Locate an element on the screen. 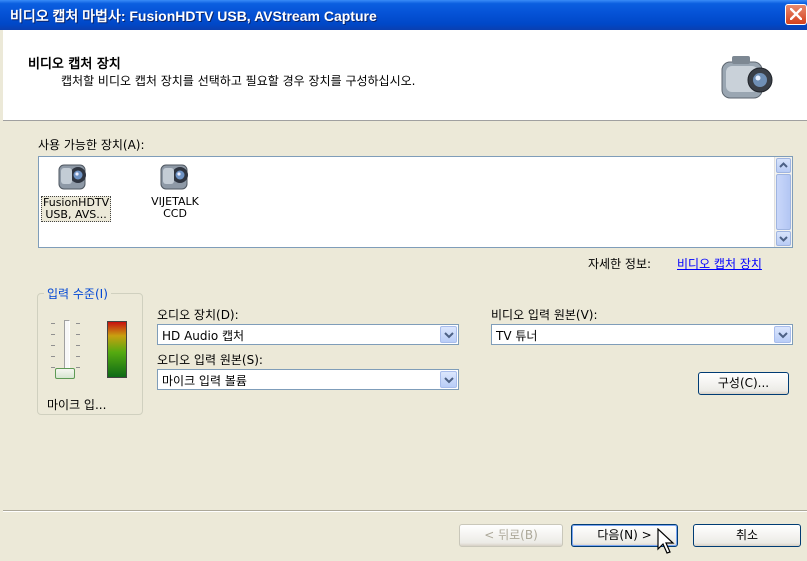 The height and width of the screenshot is (561, 807). audio-device-dropdown-button is located at coordinates (448, 334).